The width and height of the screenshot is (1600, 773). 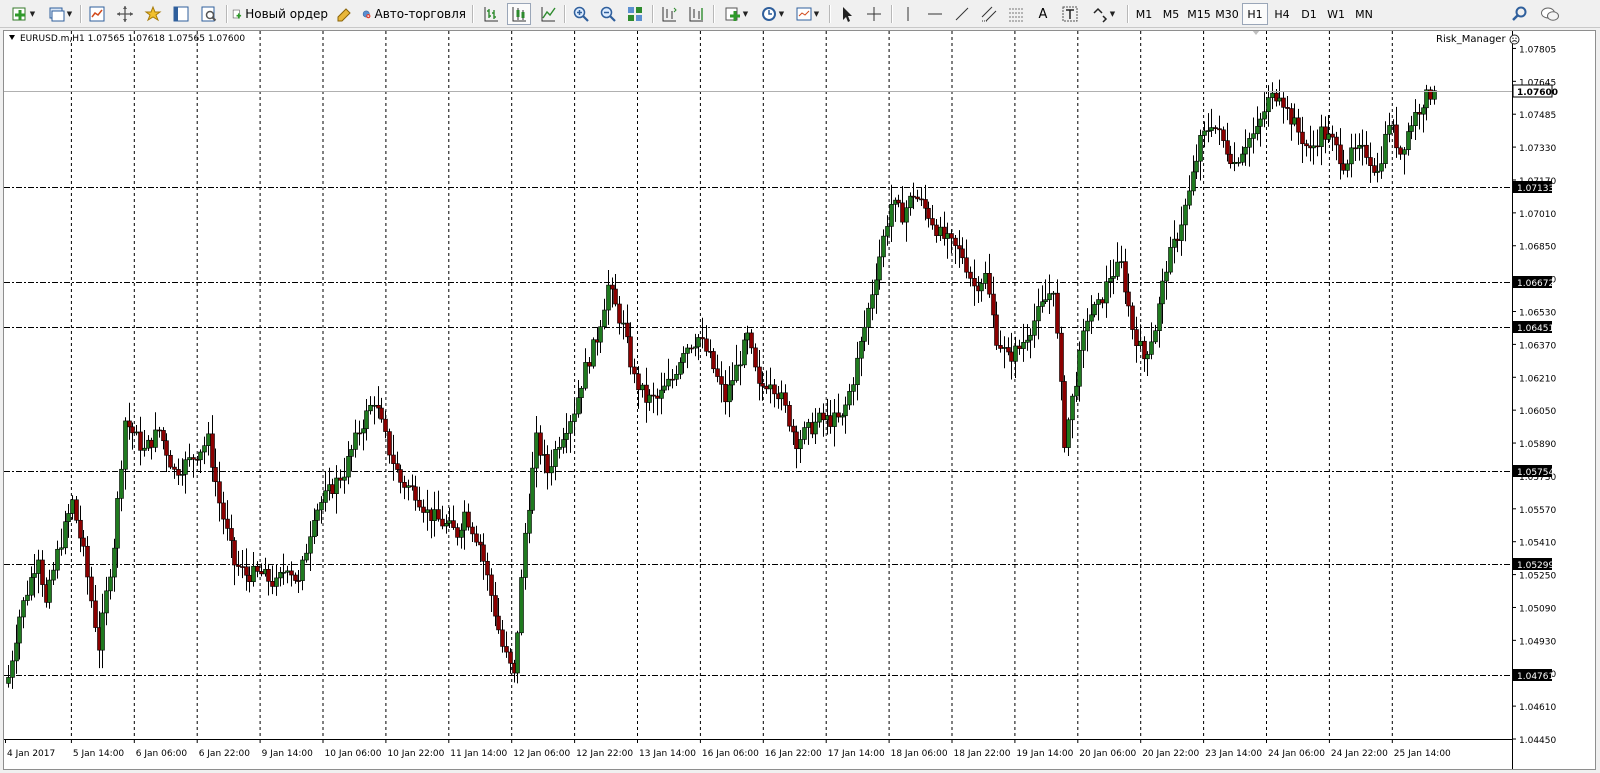 I want to click on vertical-line-button, so click(x=908, y=14).